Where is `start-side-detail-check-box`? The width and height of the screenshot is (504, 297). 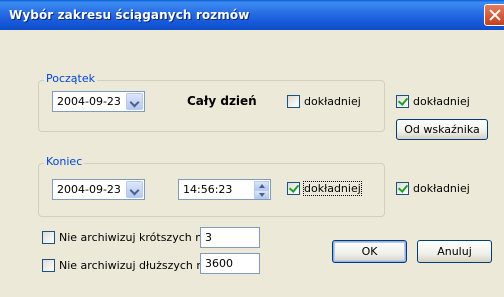 start-side-detail-check-box is located at coordinates (402, 101).